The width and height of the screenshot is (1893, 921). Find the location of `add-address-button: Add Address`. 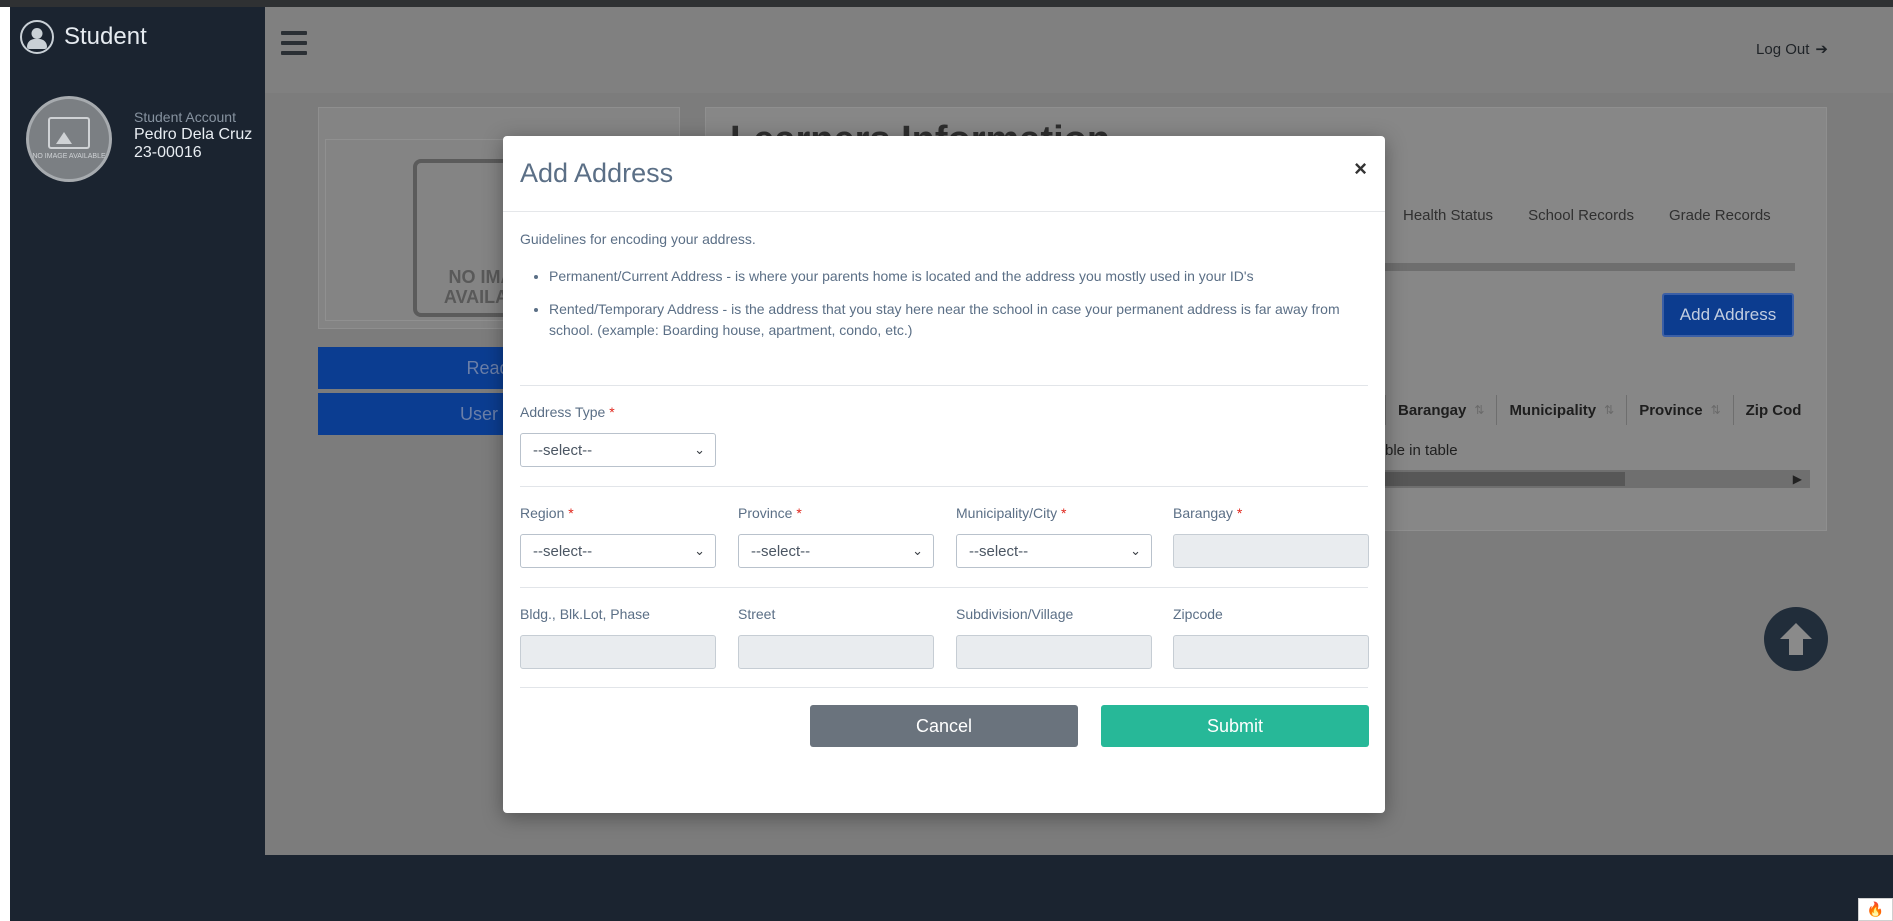

add-address-button: Add Address is located at coordinates (1728, 315).